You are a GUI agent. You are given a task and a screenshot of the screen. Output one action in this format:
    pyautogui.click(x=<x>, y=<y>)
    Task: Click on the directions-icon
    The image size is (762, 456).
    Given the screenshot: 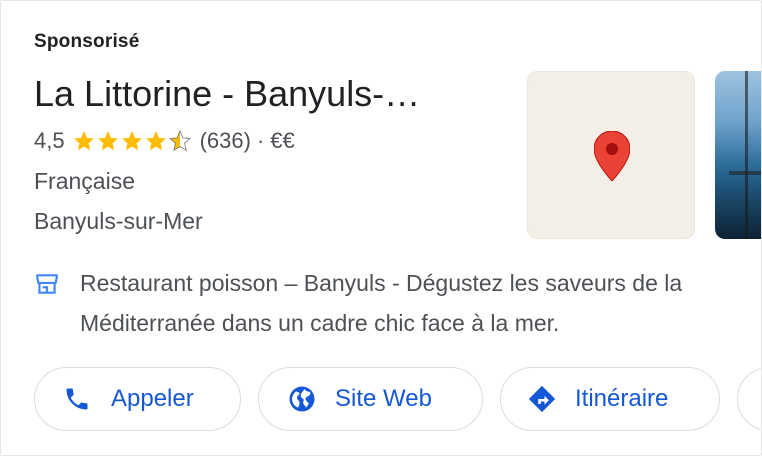 What is the action you would take?
    pyautogui.click(x=542, y=399)
    